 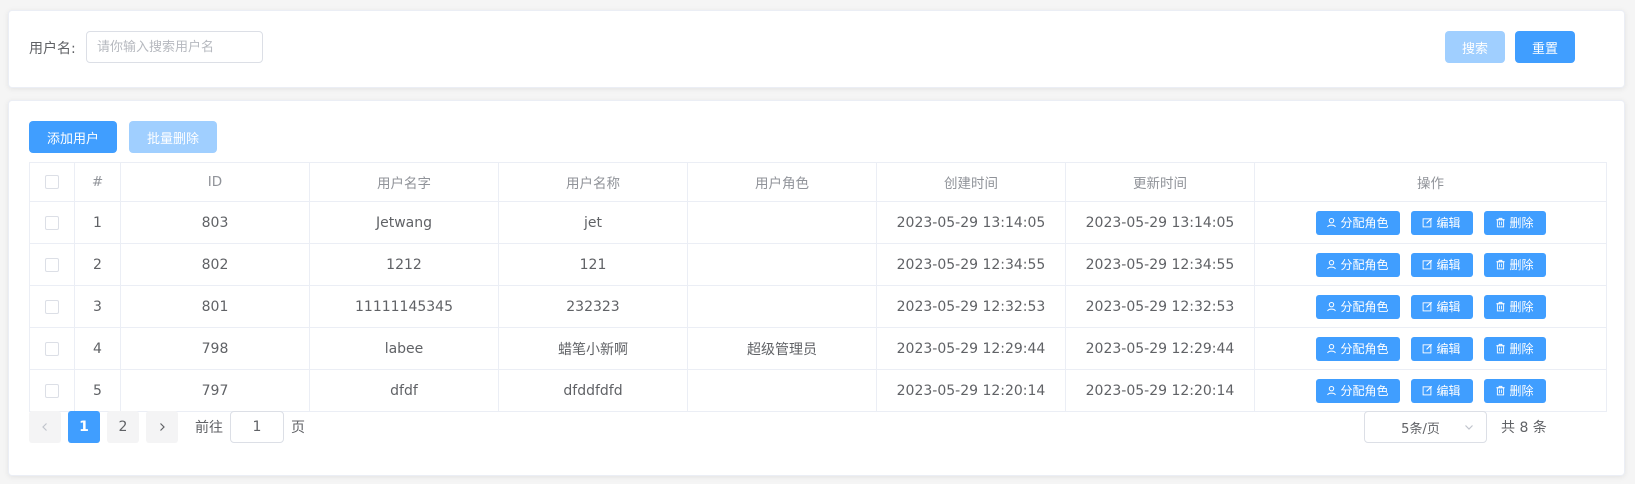 I want to click on cell-updated: 2023-05-29 12:32:53, so click(x=1160, y=306).